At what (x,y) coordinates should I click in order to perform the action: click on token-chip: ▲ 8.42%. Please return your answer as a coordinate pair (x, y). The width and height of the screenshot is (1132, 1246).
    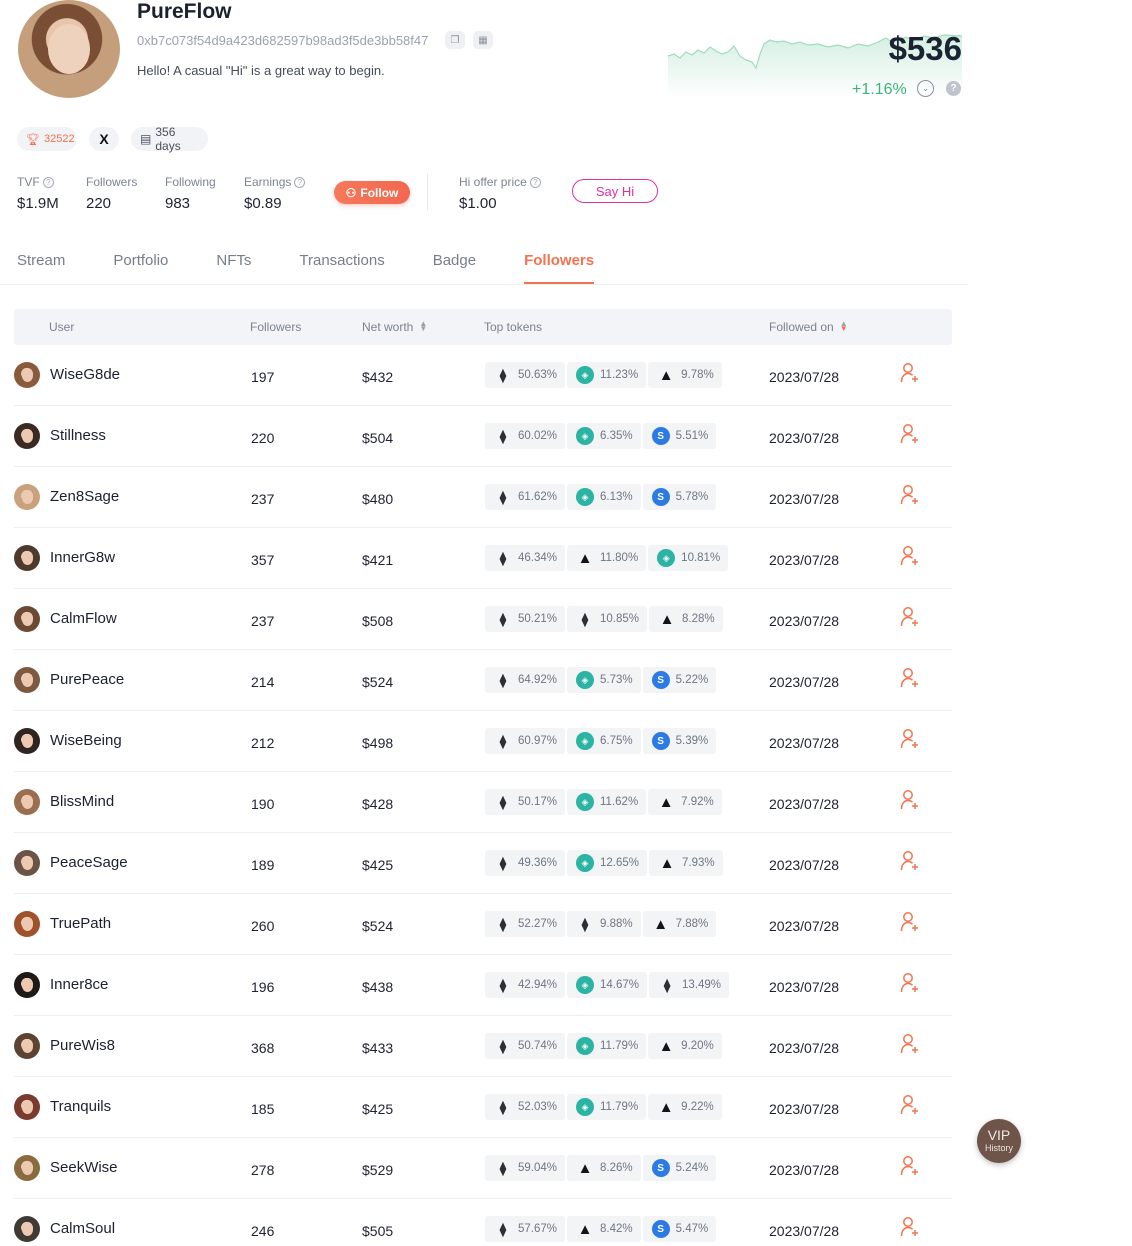
    Looking at the image, I should click on (604, 1229).